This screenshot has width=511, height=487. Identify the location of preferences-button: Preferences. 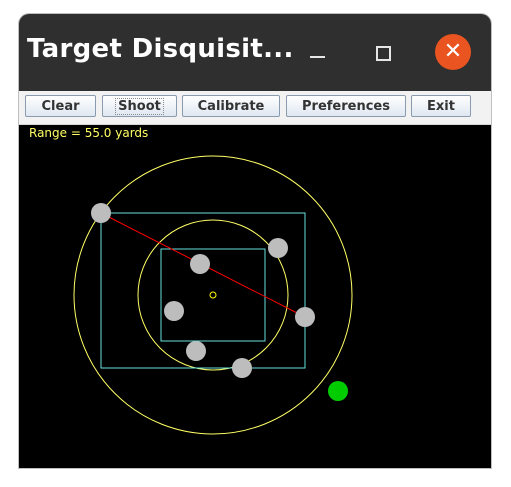
(346, 106).